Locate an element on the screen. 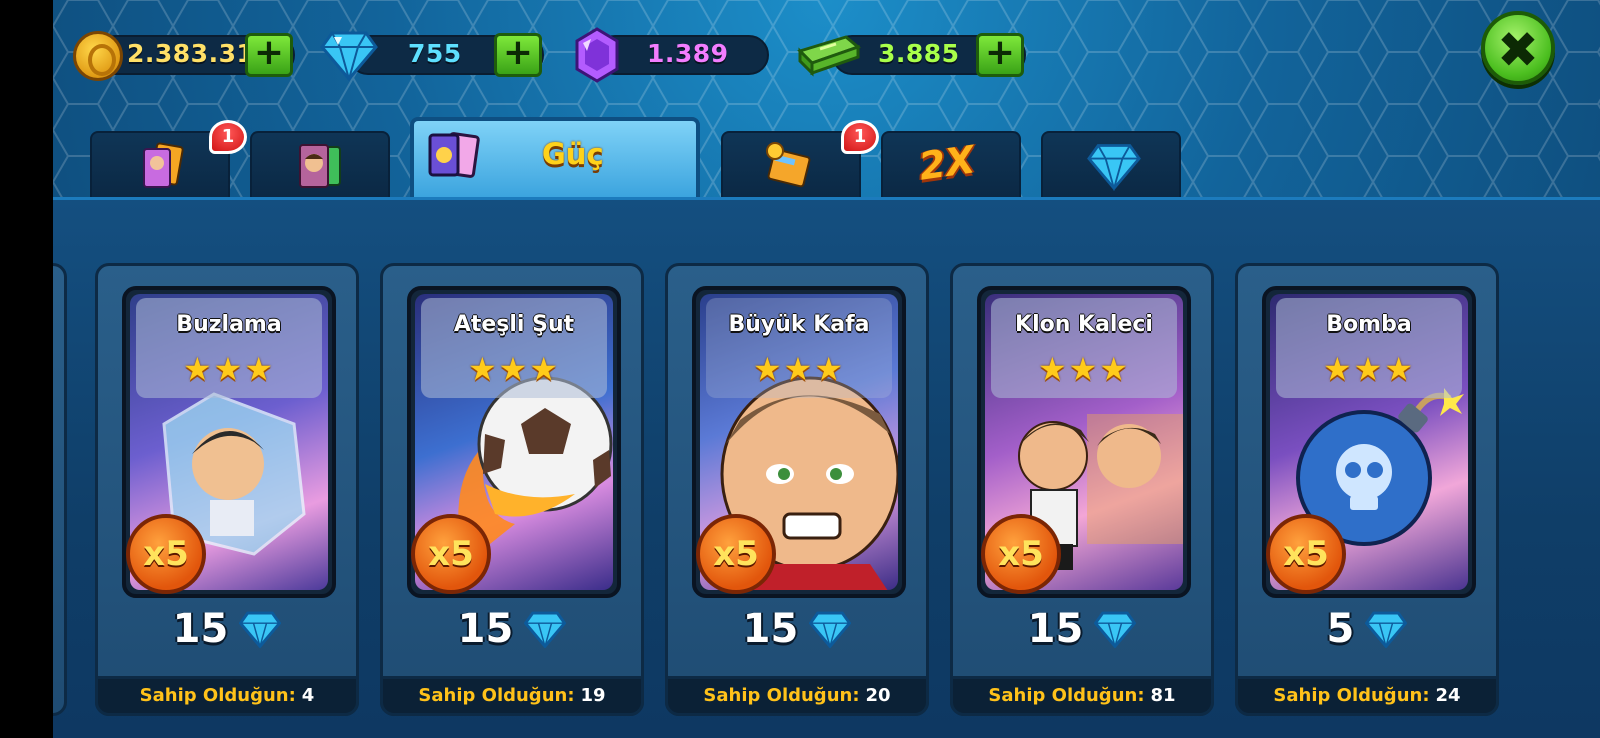 Image resolution: width=1600 pixels, height=738 pixels. owned-value: 19 is located at coordinates (593, 695).